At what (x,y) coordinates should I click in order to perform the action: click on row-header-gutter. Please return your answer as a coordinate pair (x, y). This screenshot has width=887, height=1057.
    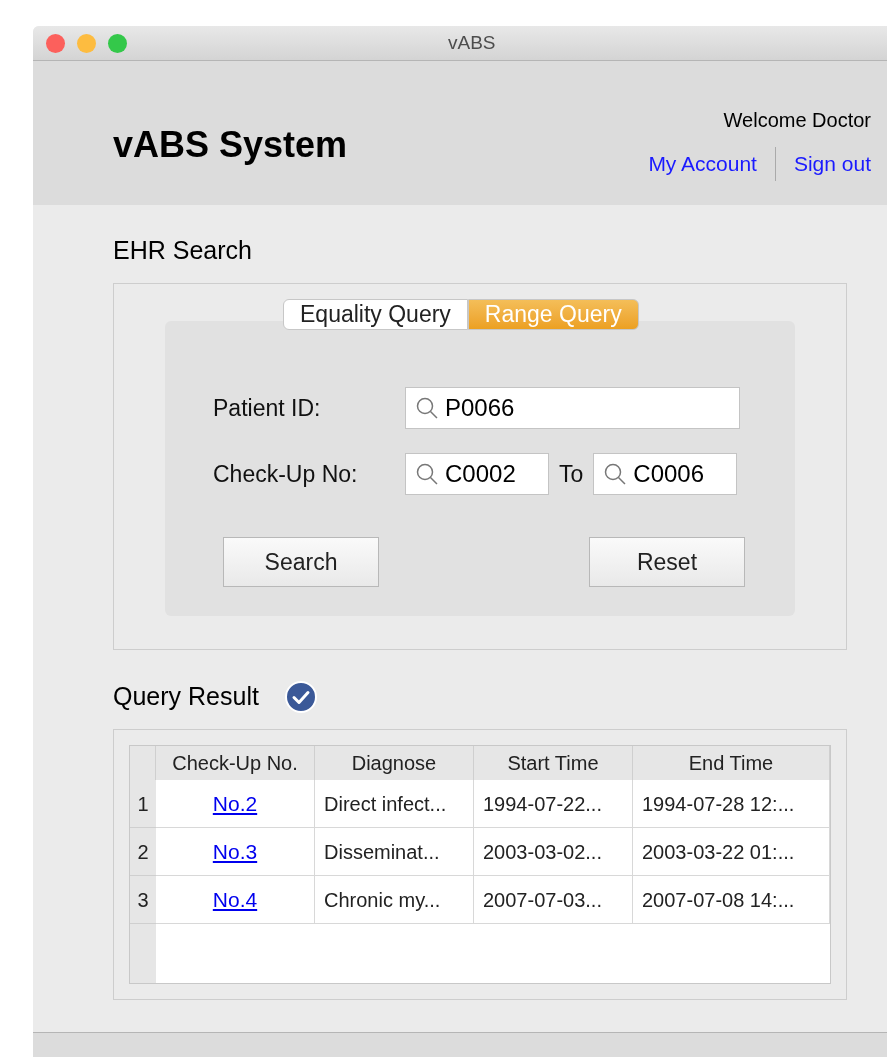
    Looking at the image, I should click on (143, 953).